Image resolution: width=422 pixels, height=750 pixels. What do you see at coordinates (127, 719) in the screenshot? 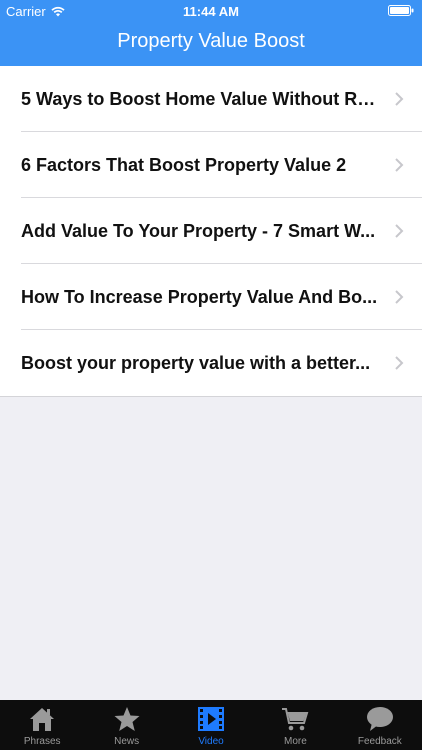
I see `star-icon` at bounding box center [127, 719].